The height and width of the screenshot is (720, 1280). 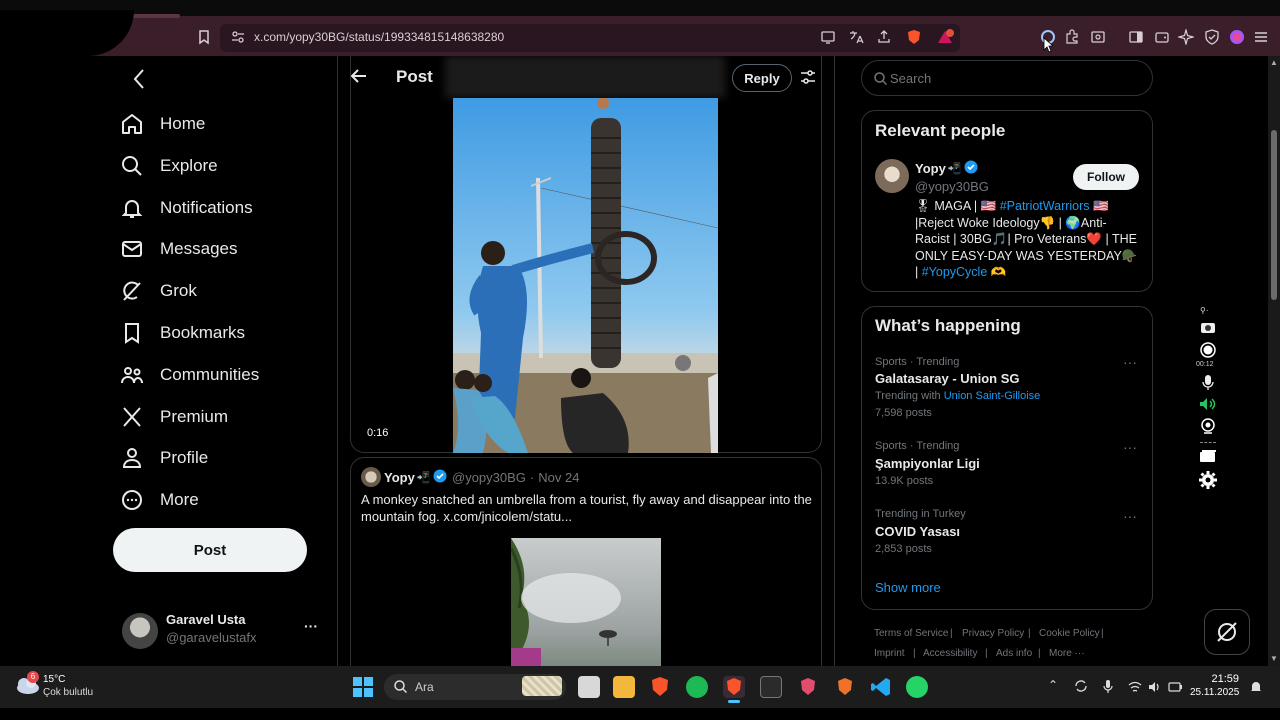 I want to click on person-handle: @yopy30BG, so click(x=952, y=186).